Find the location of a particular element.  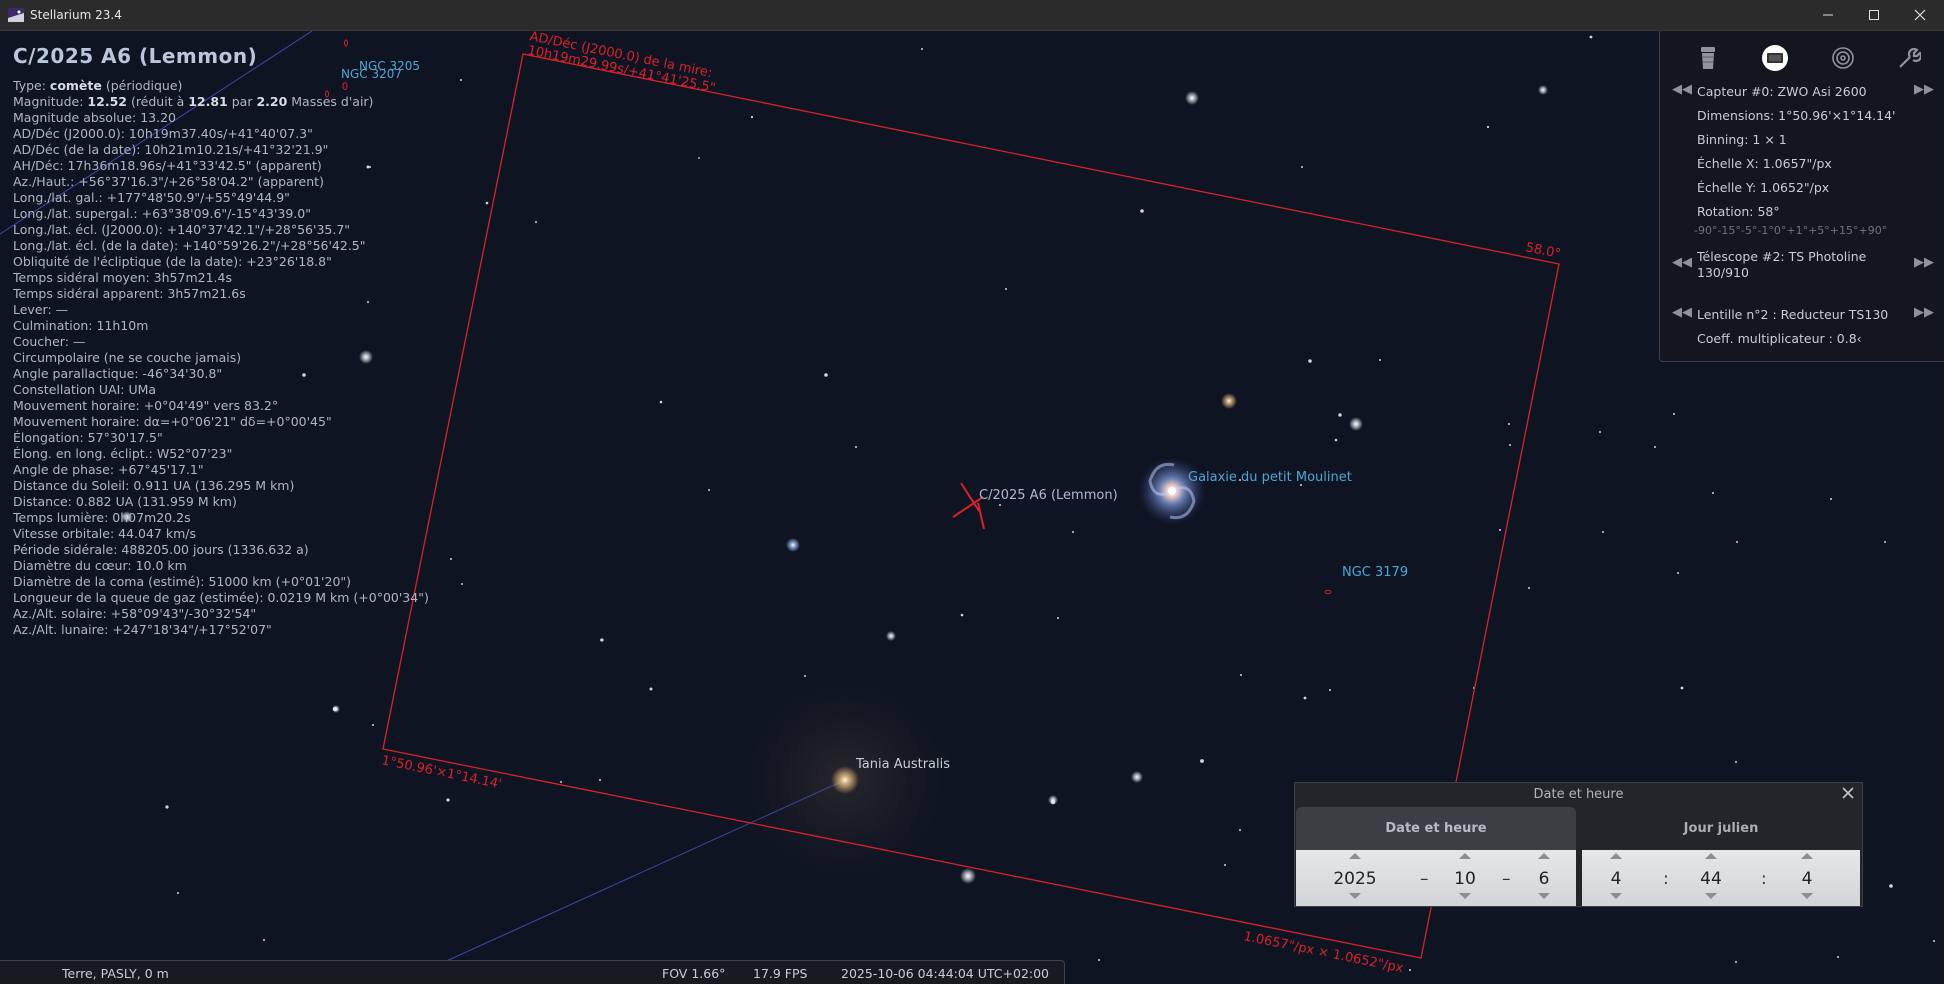

info-segment: Diamètre du cœur: 10.0 km is located at coordinates (100, 565).